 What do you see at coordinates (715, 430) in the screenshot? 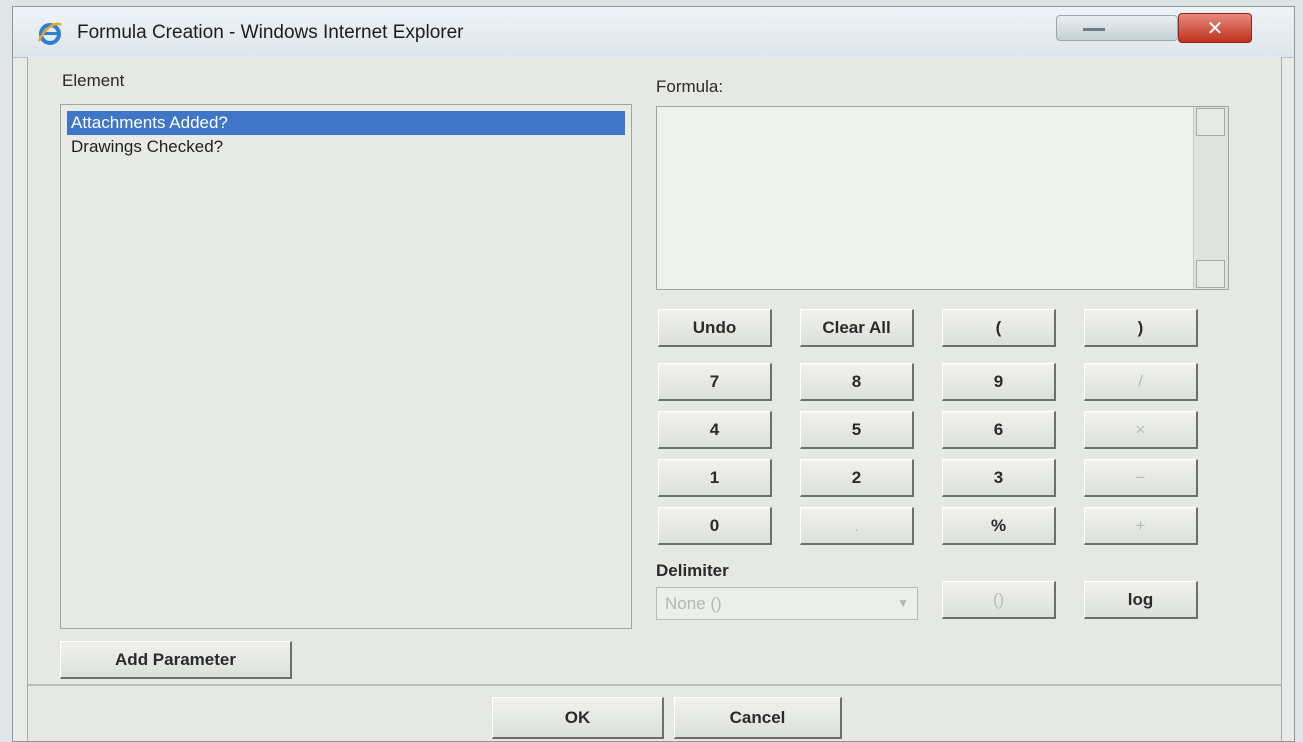
I see `digit-4-button: 4` at bounding box center [715, 430].